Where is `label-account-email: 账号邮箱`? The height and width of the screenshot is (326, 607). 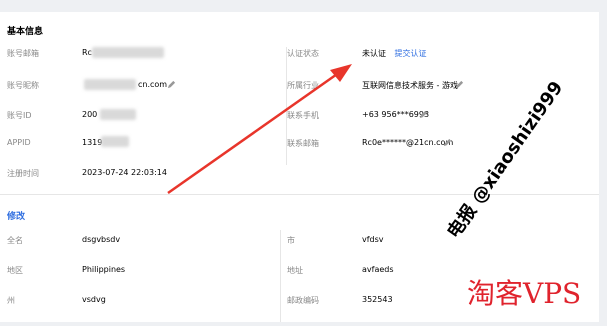 label-account-email: 账号邮箱 is located at coordinates (23, 53).